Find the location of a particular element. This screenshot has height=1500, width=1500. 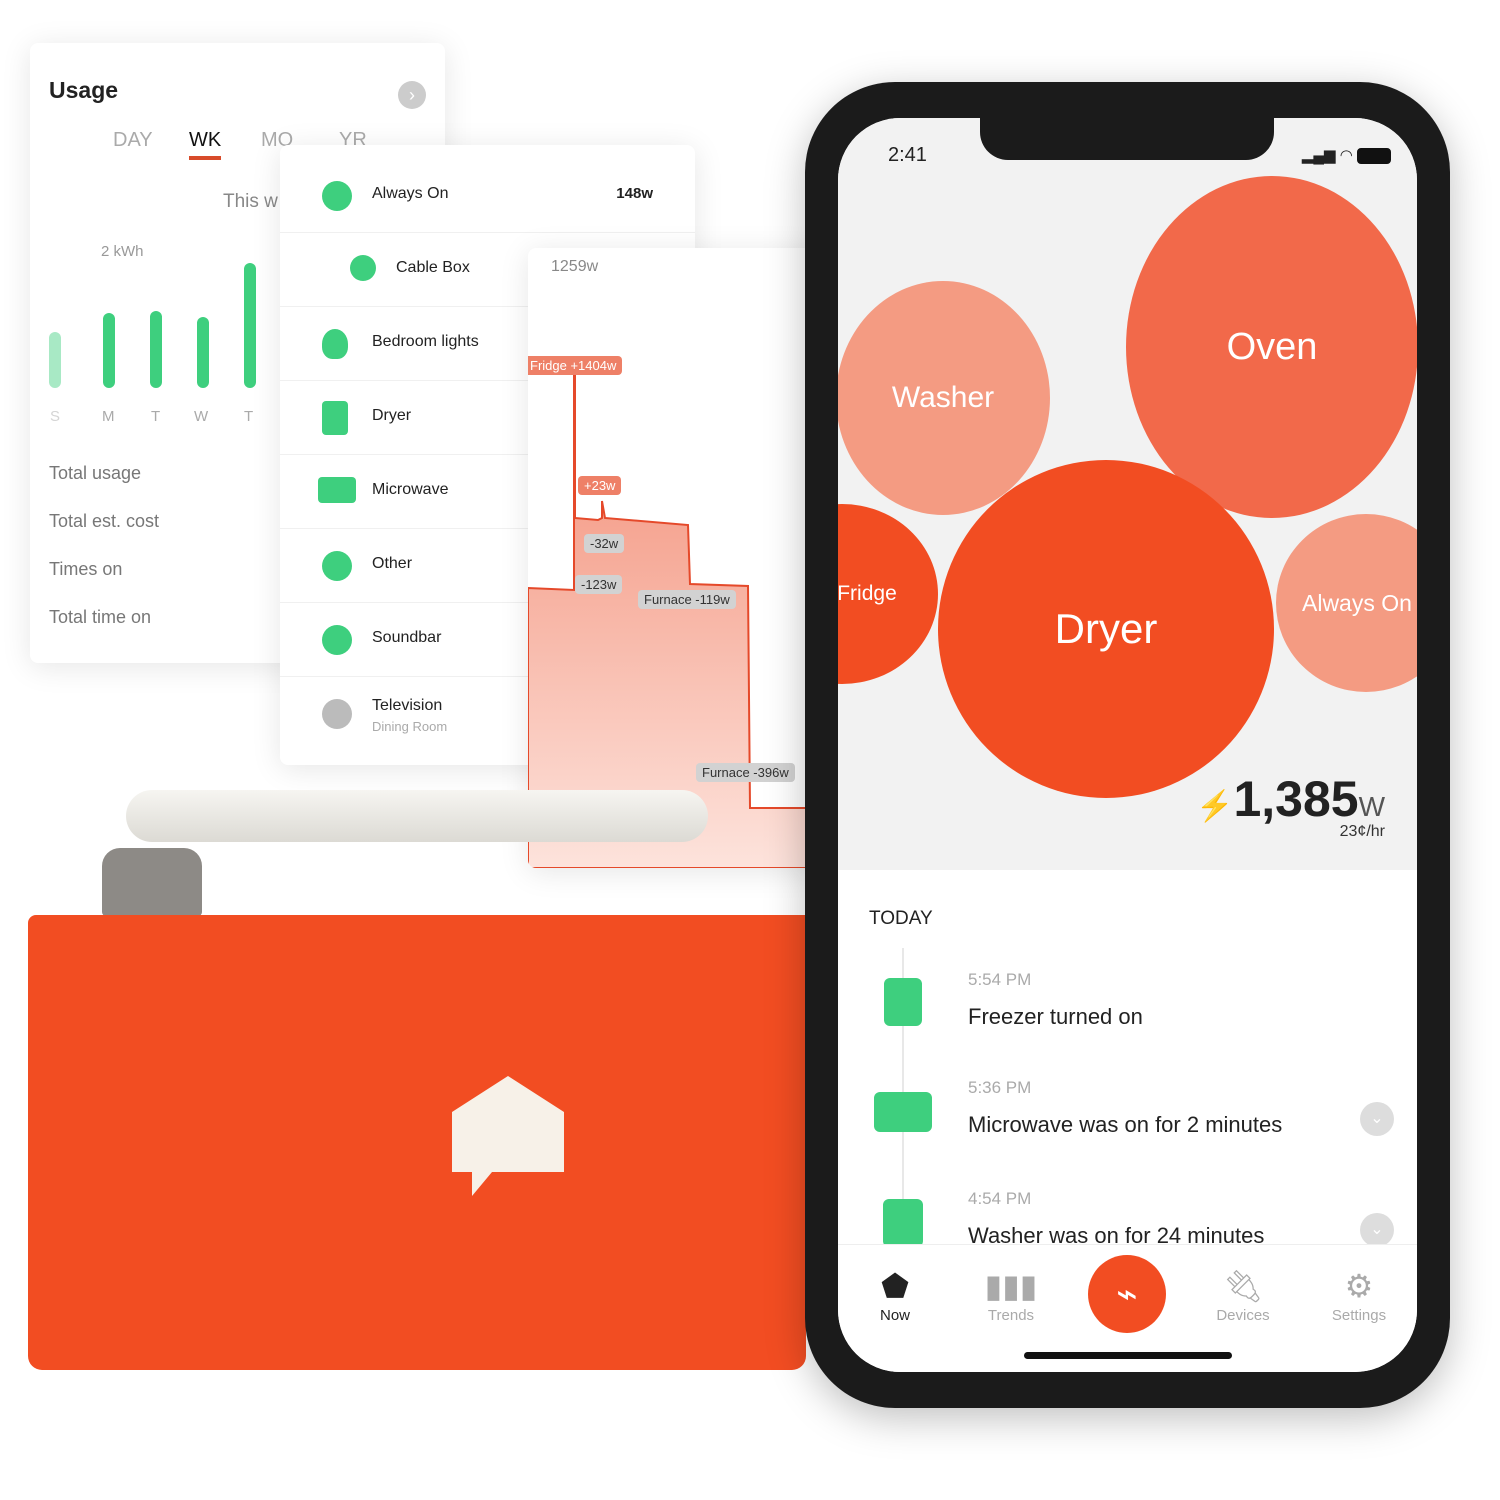

max-watts-label: 1259w is located at coordinates (575, 266).